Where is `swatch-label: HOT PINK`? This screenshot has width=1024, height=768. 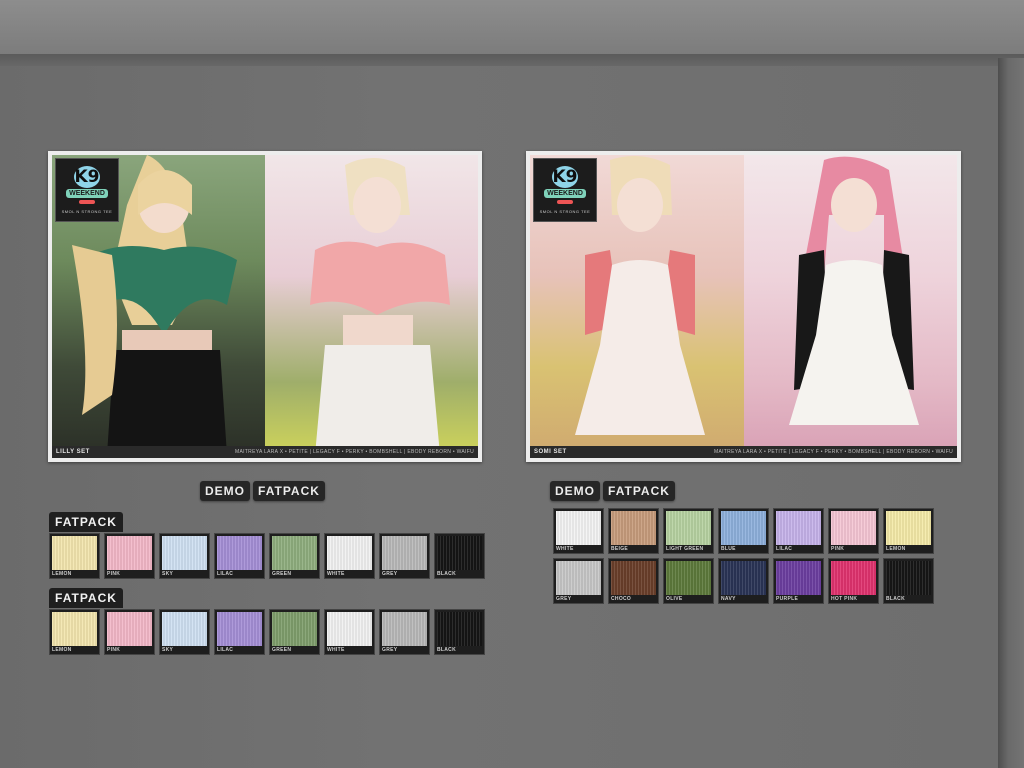 swatch-label: HOT PINK is located at coordinates (844, 599).